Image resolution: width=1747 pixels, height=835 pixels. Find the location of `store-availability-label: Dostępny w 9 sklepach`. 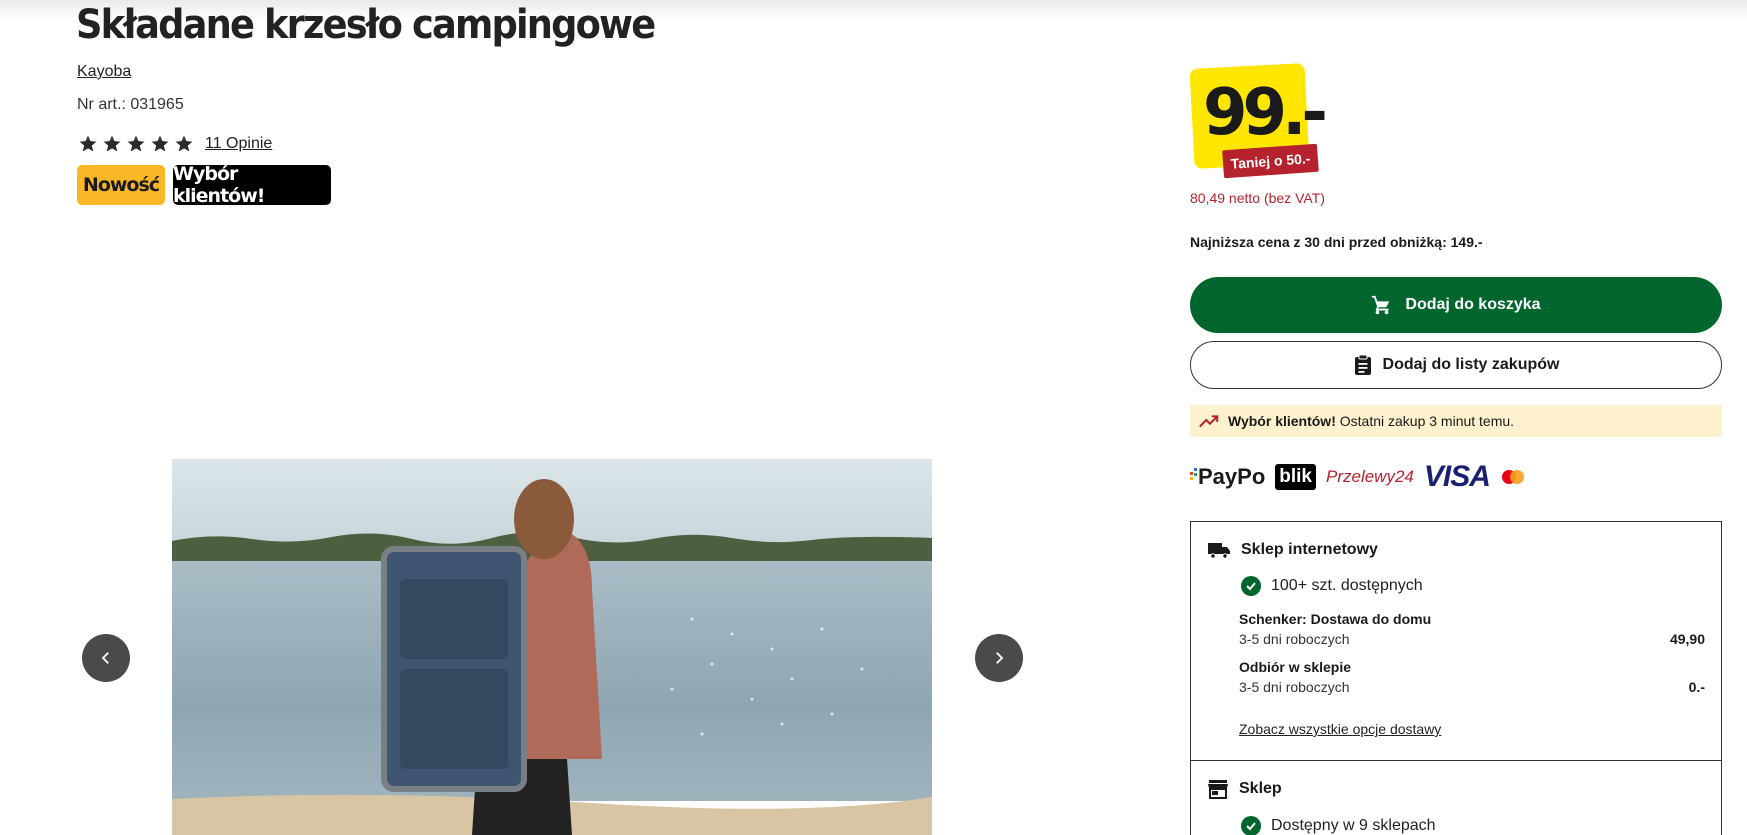

store-availability-label: Dostępny w 9 sklepach is located at coordinates (1353, 825).